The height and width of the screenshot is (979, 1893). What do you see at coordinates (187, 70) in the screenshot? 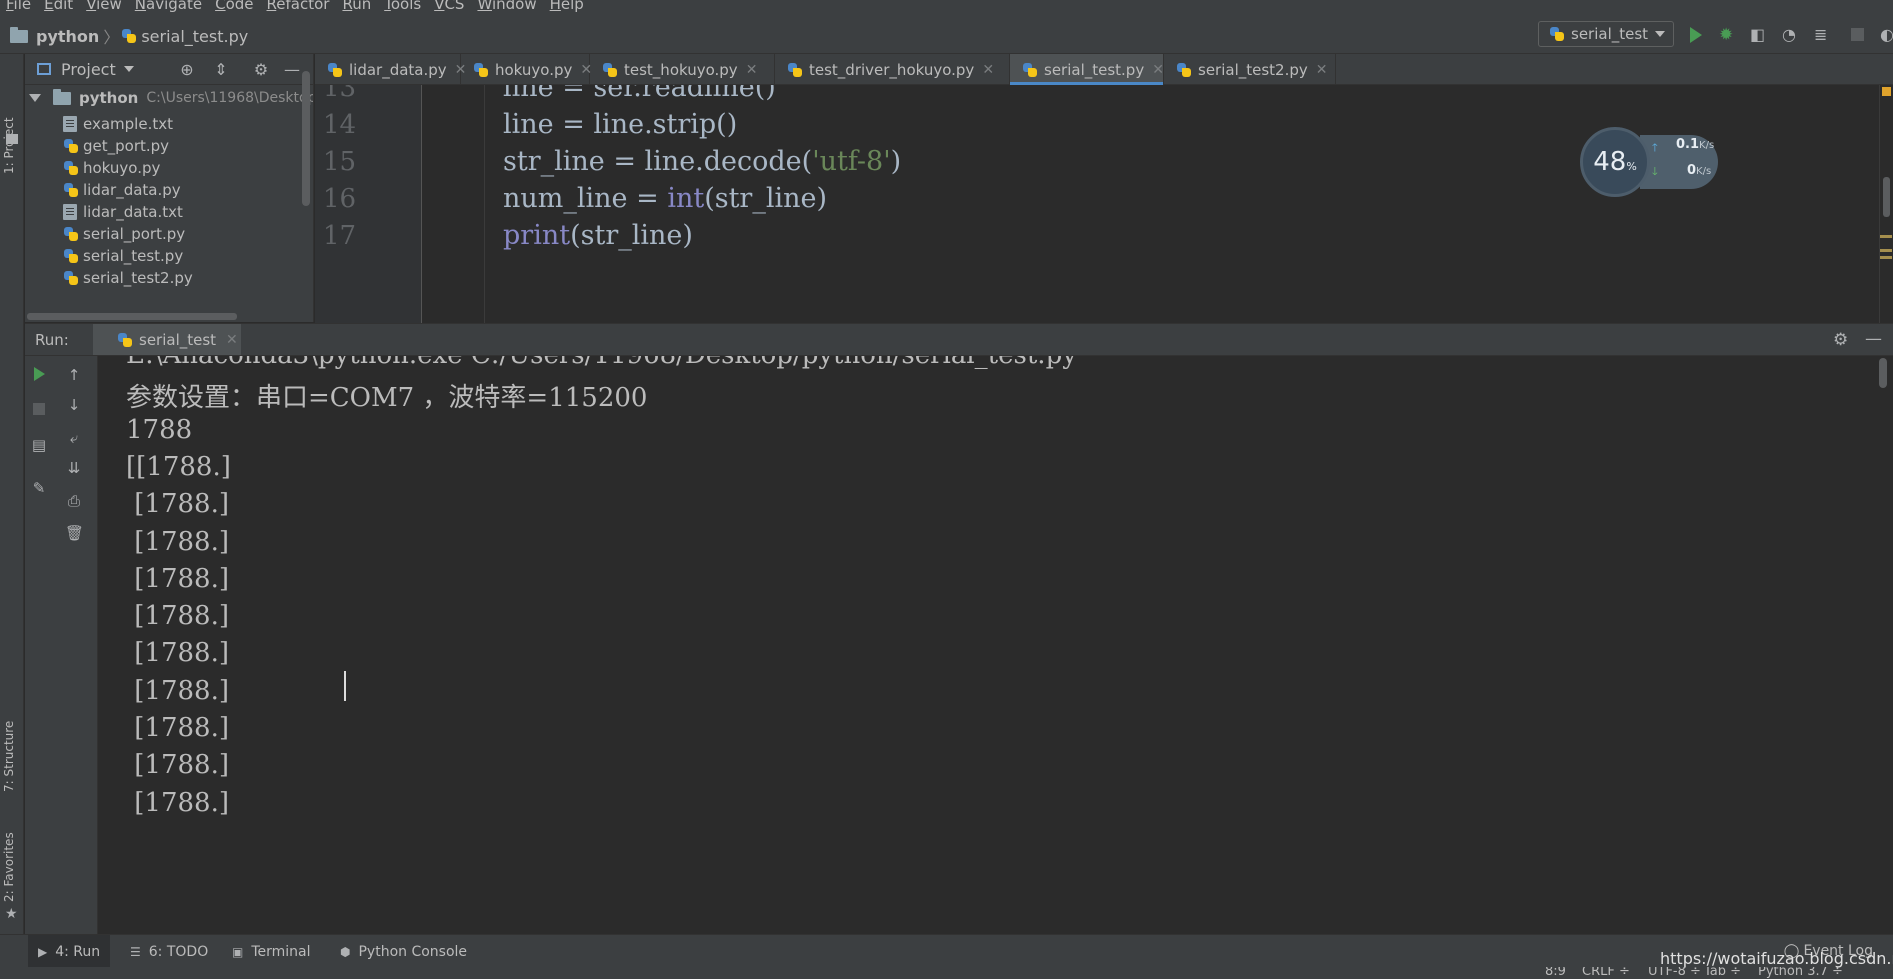
I see `locate-icon: ⊕` at bounding box center [187, 70].